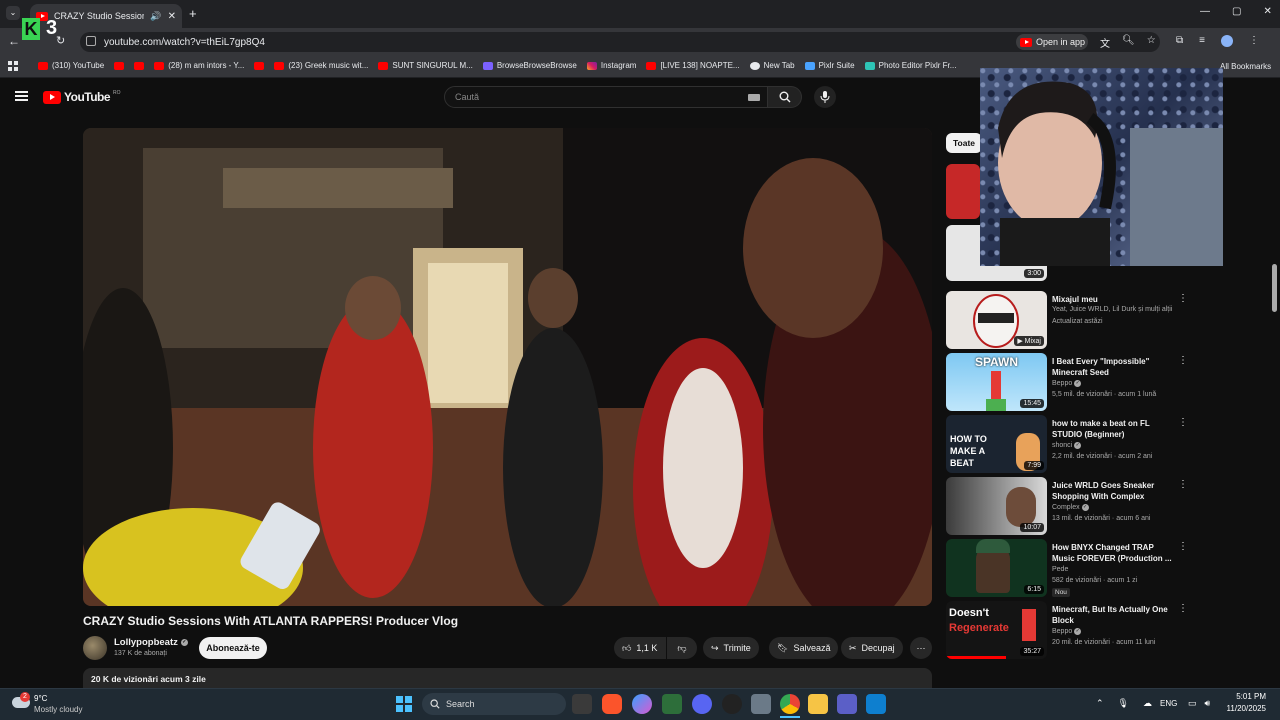  Describe the element at coordinates (1254, 41) in the screenshot. I see `chrome-menu-icon: ⋮` at that location.